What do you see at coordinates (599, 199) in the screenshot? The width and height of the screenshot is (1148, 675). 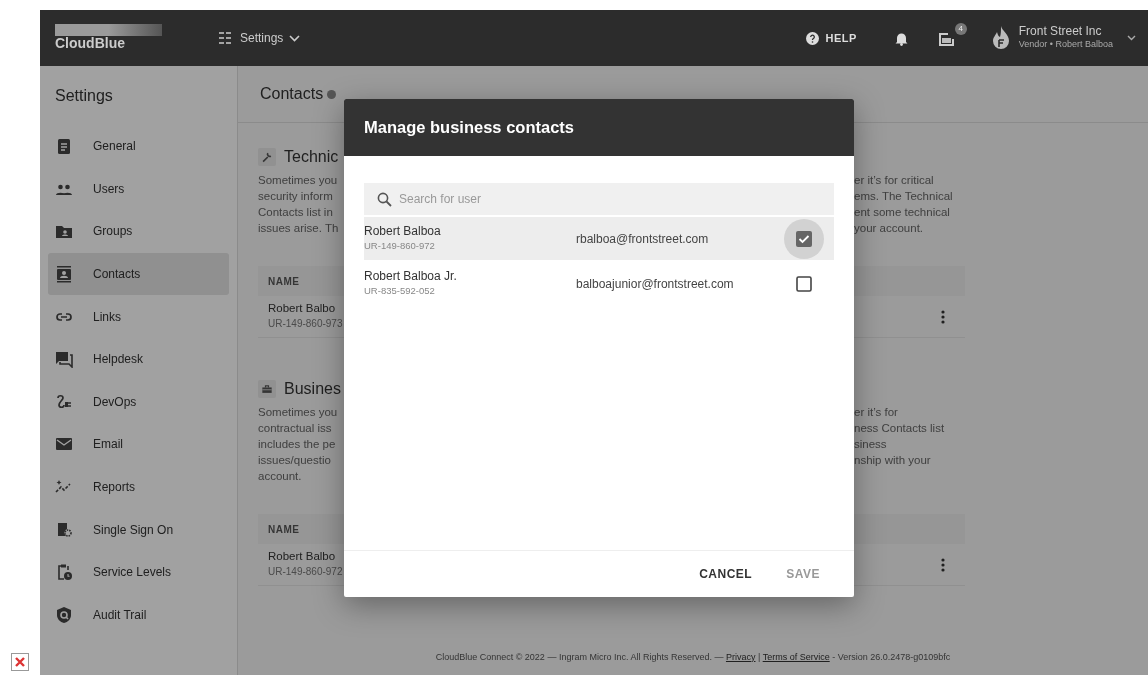 I see `search-field: Search for user` at bounding box center [599, 199].